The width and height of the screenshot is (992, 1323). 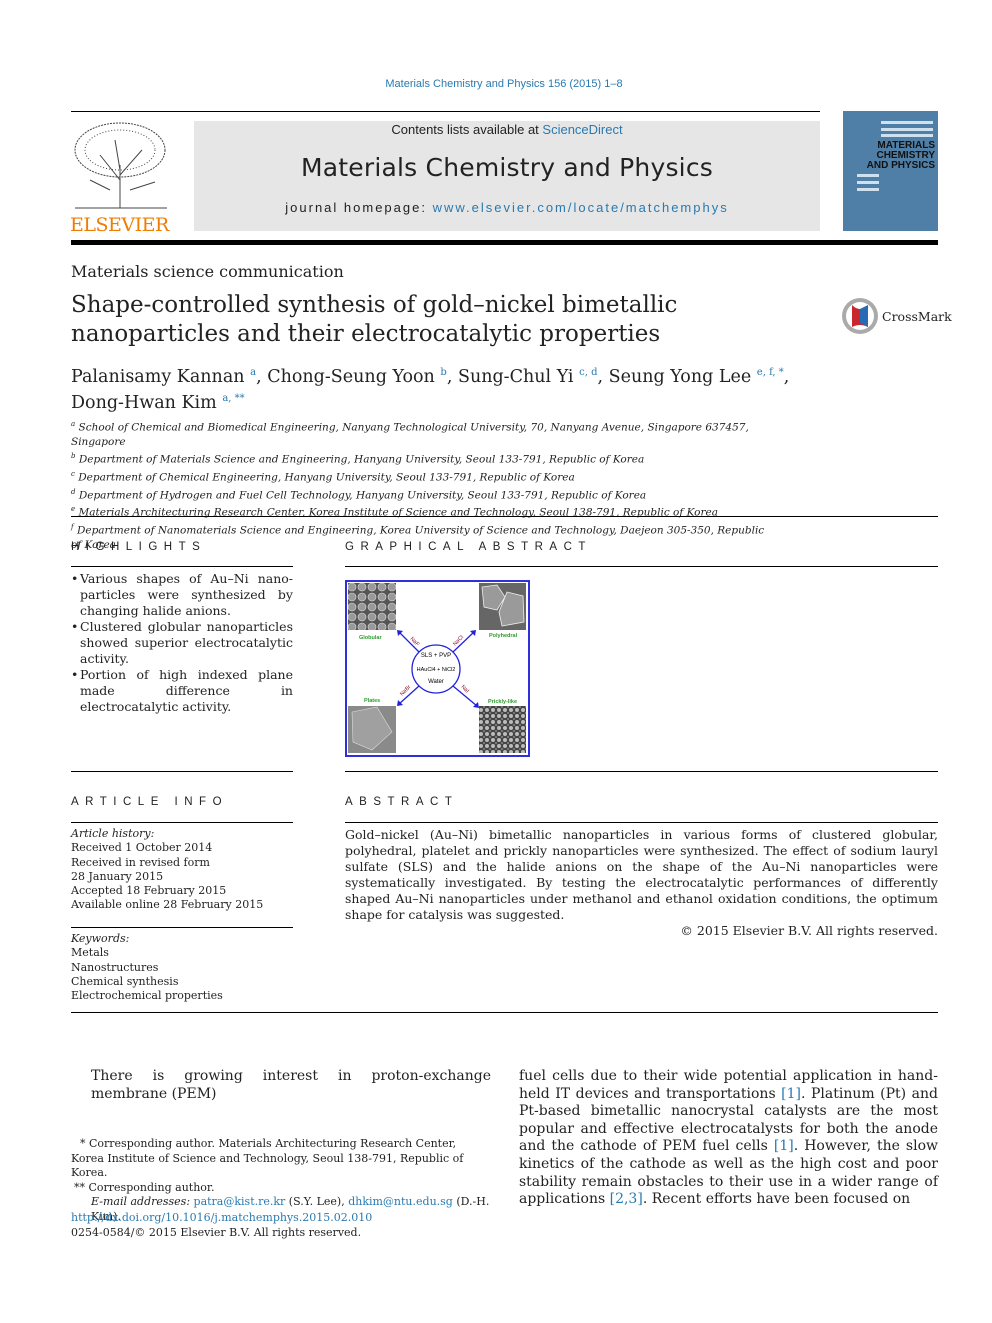 I want to click on email-link: dhkim@ntu.edu.sg, so click(x=400, y=1201).